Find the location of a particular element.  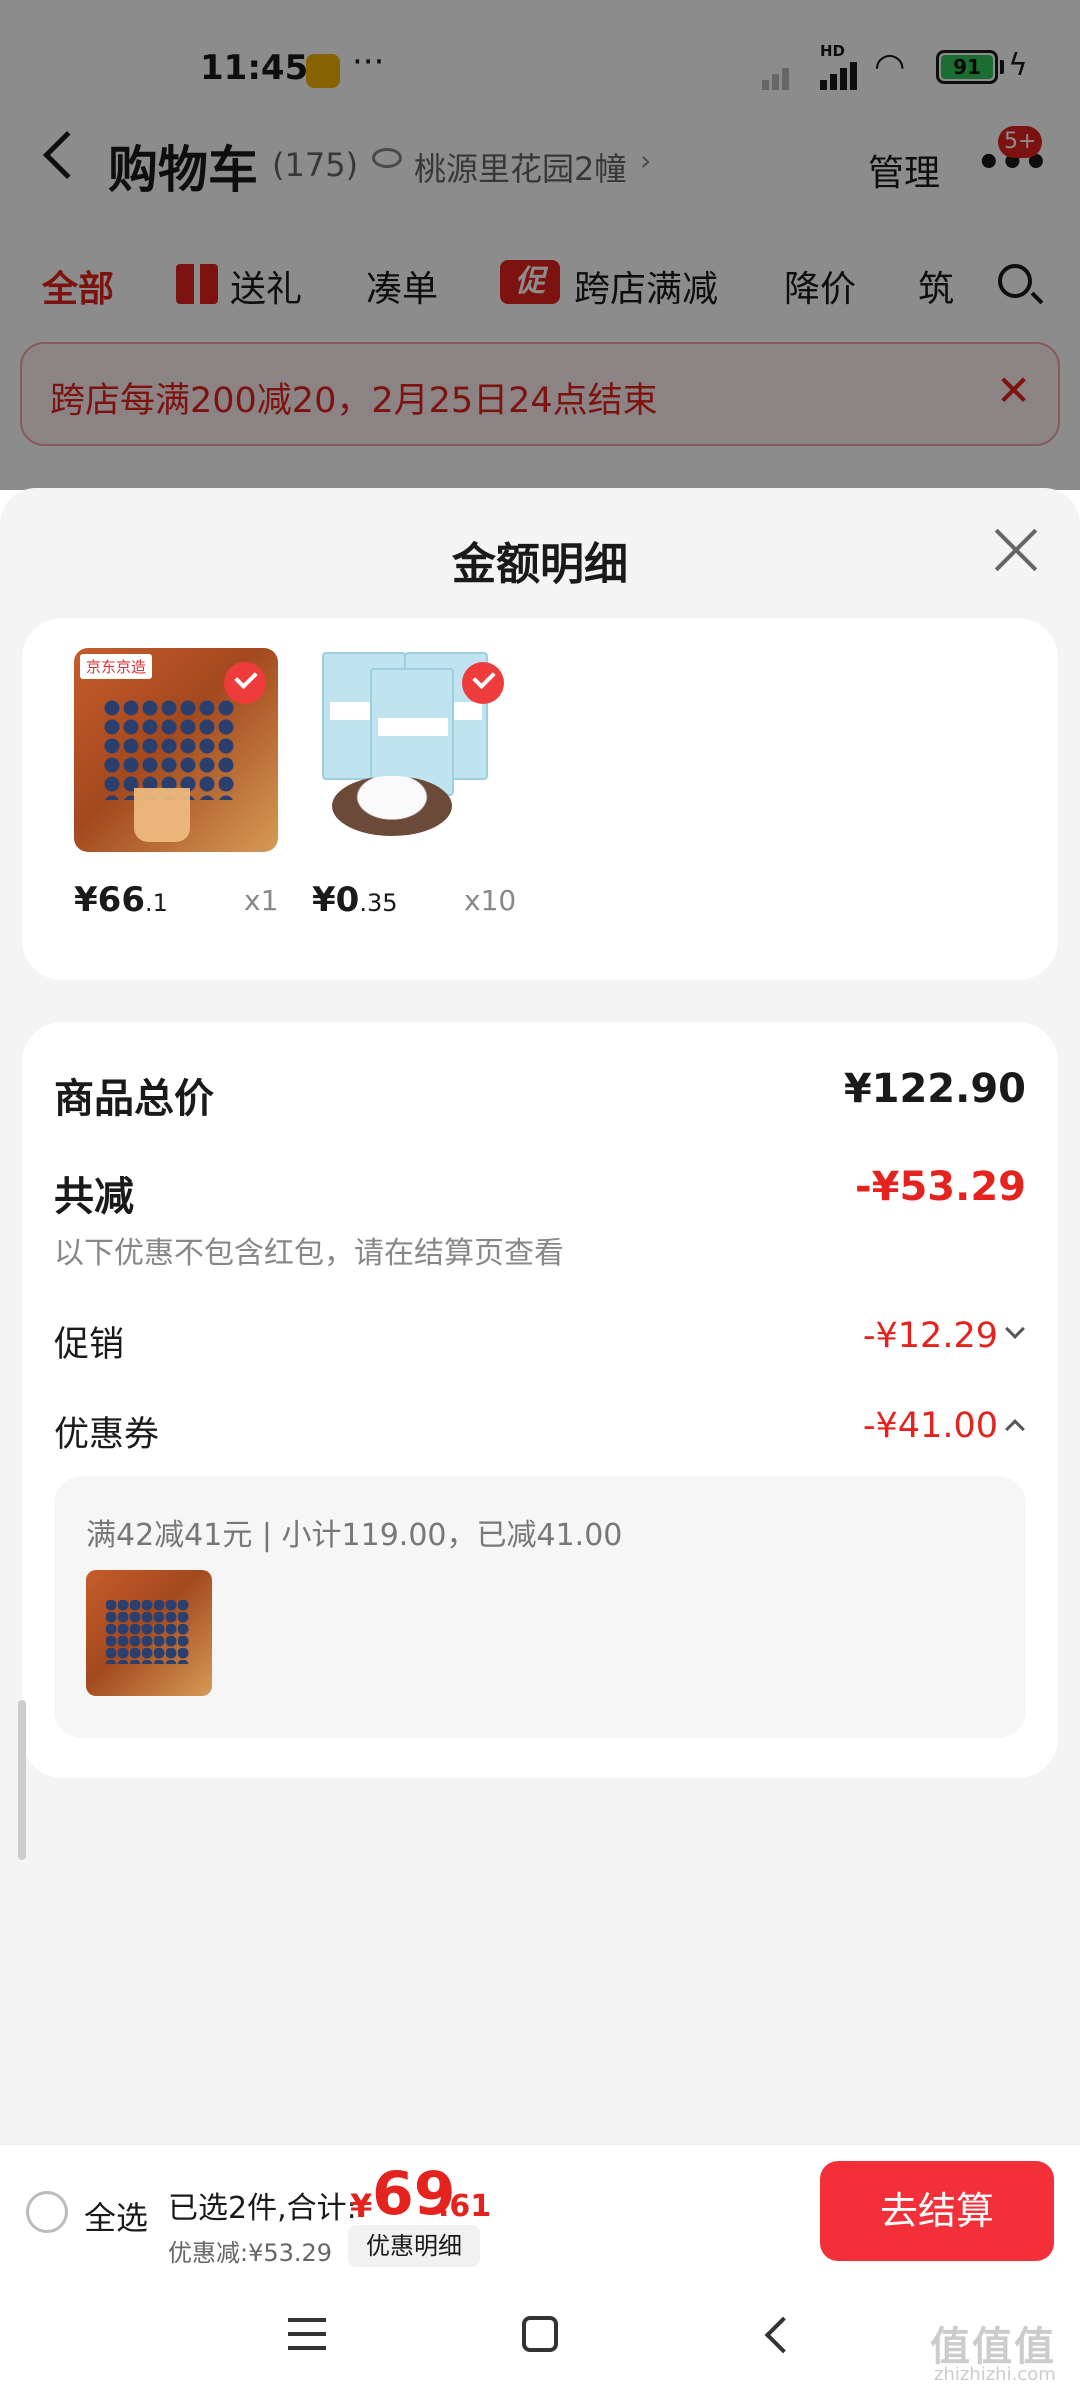

select-all-label: 全选 is located at coordinates (116, 2216).